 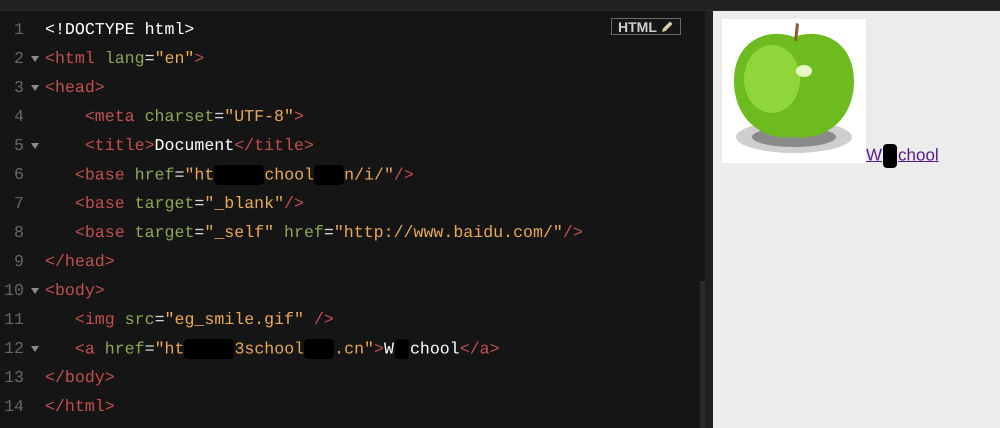 What do you see at coordinates (80, 406) in the screenshot?
I see `code-line: </html>` at bounding box center [80, 406].